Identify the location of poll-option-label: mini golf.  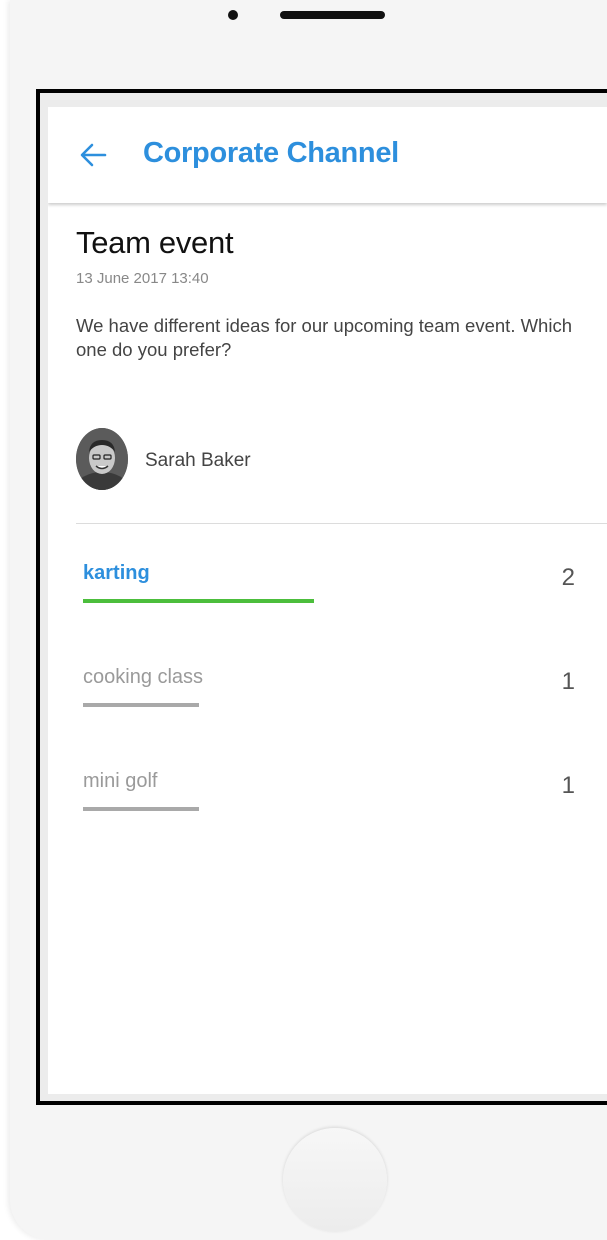
(120, 781).